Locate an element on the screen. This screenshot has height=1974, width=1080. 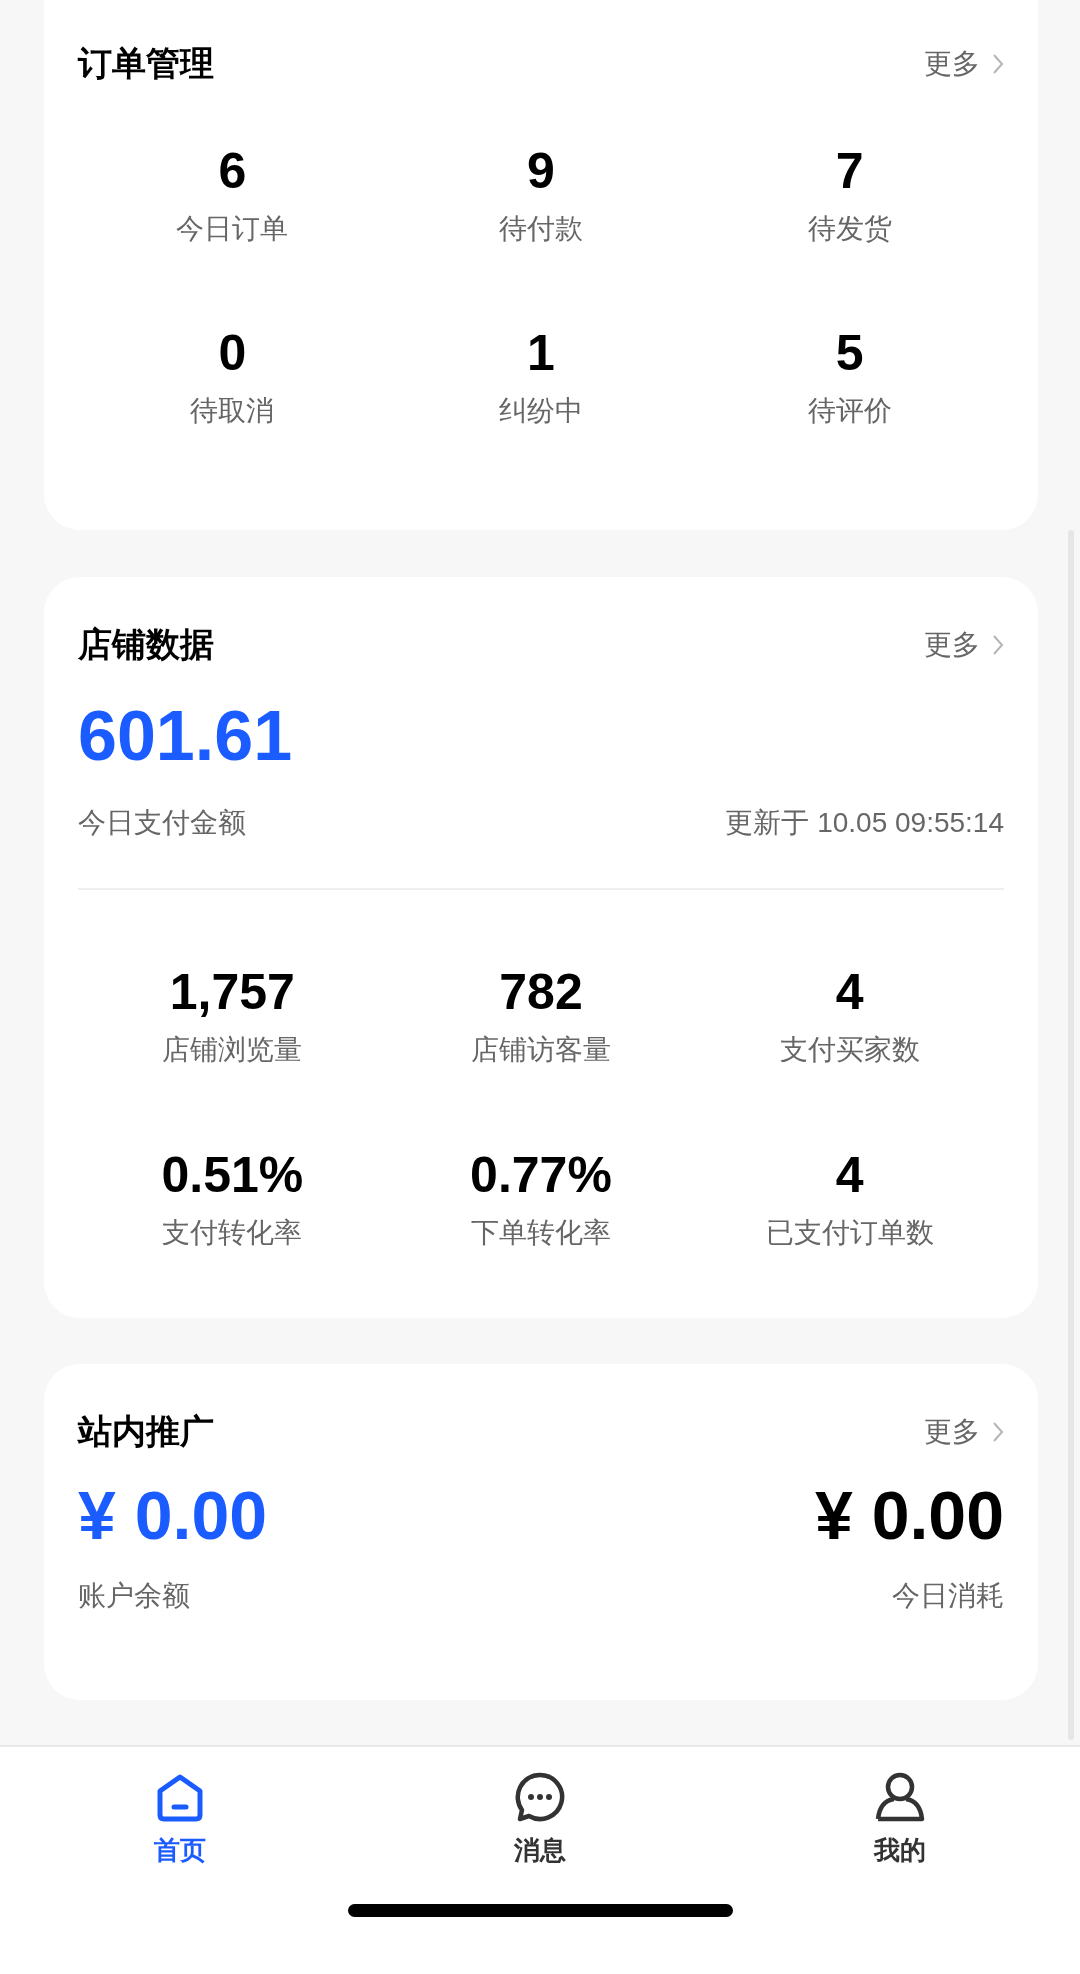
card-title: 店铺数据 is located at coordinates (146, 644).